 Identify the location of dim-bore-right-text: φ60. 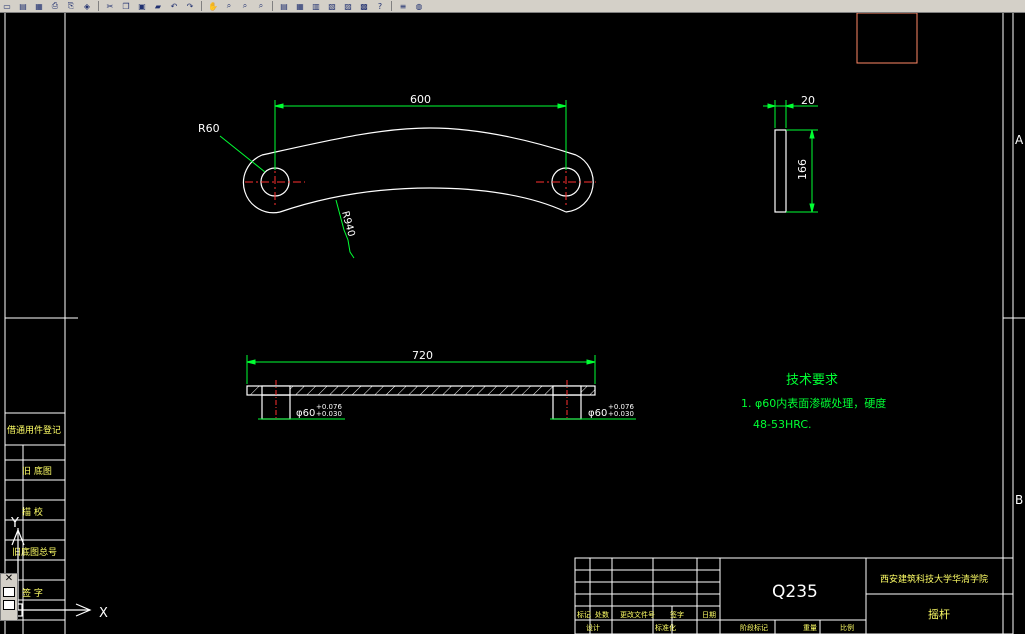
(597, 413).